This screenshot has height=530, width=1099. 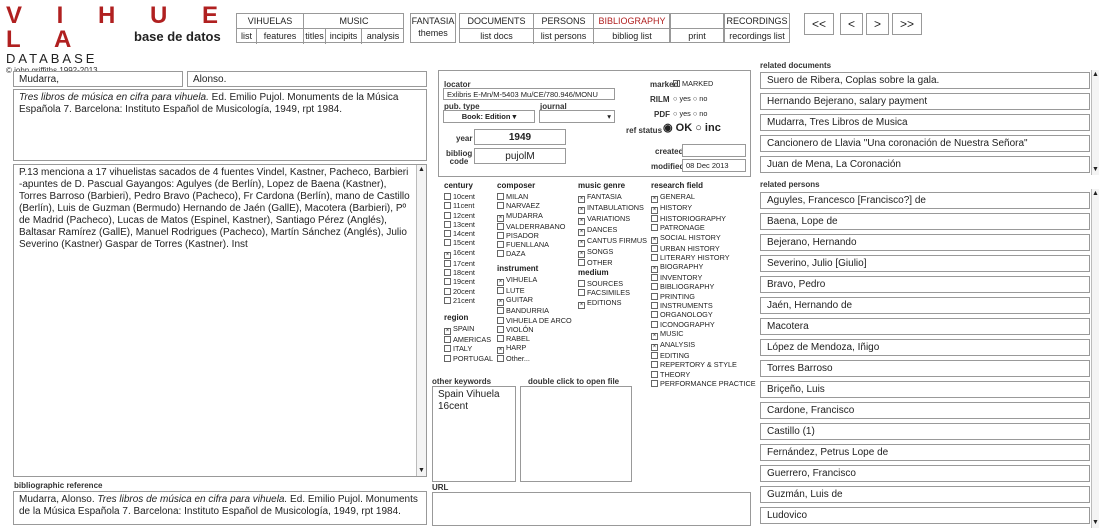 I want to click on journal-select: ▾, so click(x=577, y=116).